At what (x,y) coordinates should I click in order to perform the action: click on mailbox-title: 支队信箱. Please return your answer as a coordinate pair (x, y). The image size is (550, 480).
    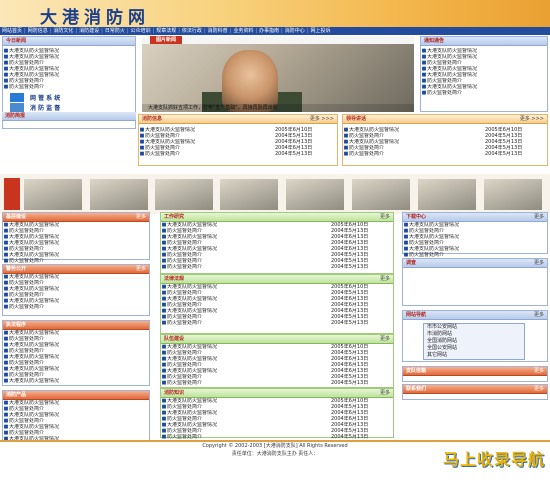
    Looking at the image, I should click on (416, 371).